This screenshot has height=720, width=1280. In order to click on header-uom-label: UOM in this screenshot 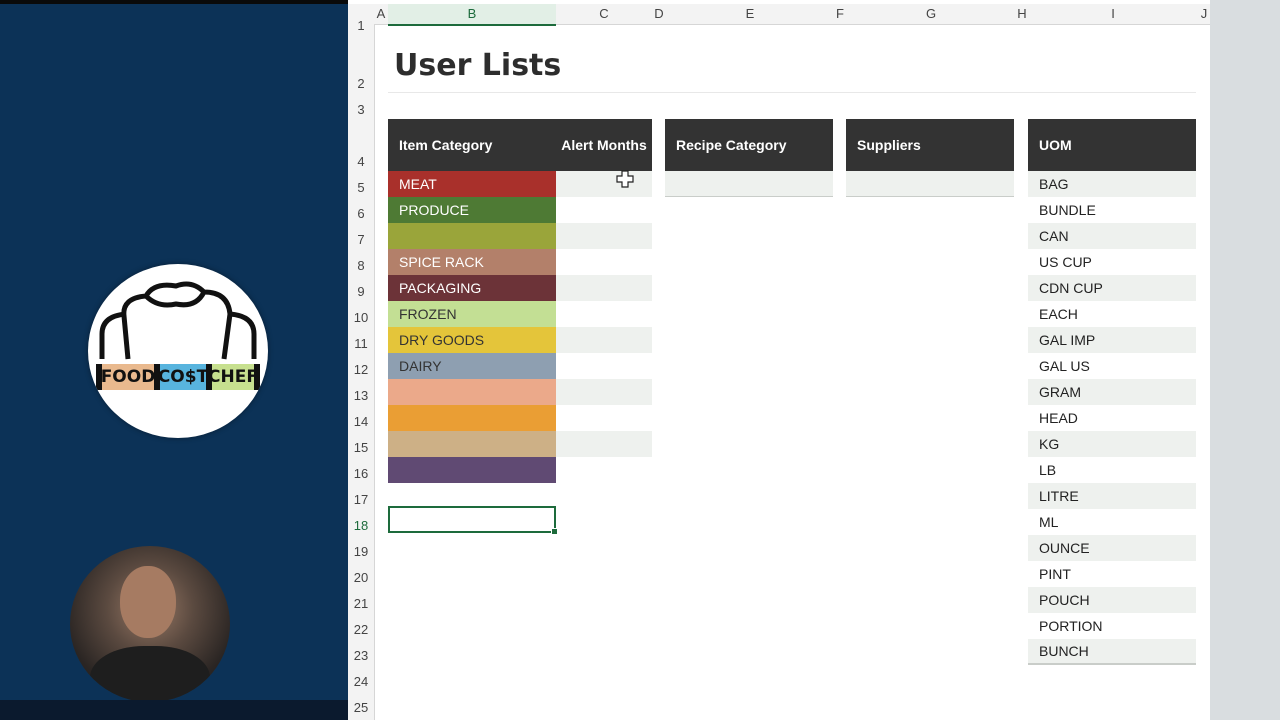, I will do `click(1055, 145)`.